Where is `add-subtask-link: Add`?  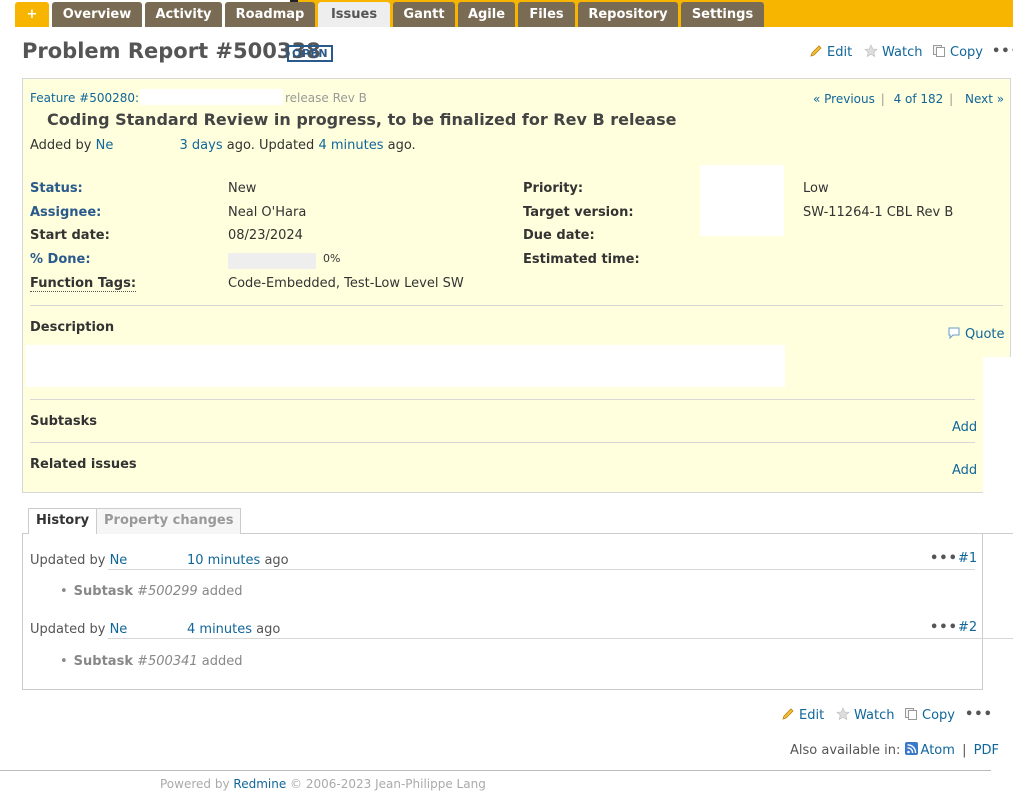
add-subtask-link: Add is located at coordinates (964, 427).